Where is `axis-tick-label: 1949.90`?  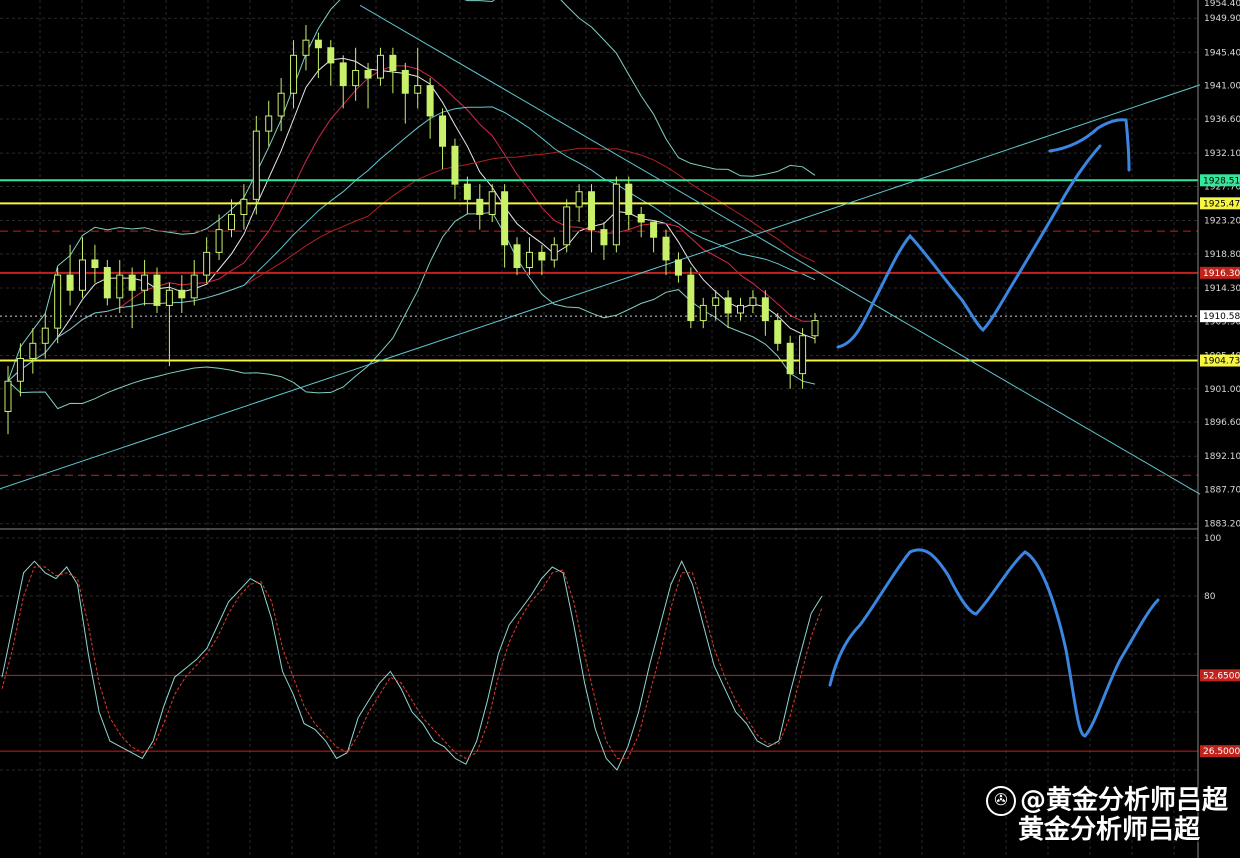 axis-tick-label: 1949.90 is located at coordinates (1222, 19).